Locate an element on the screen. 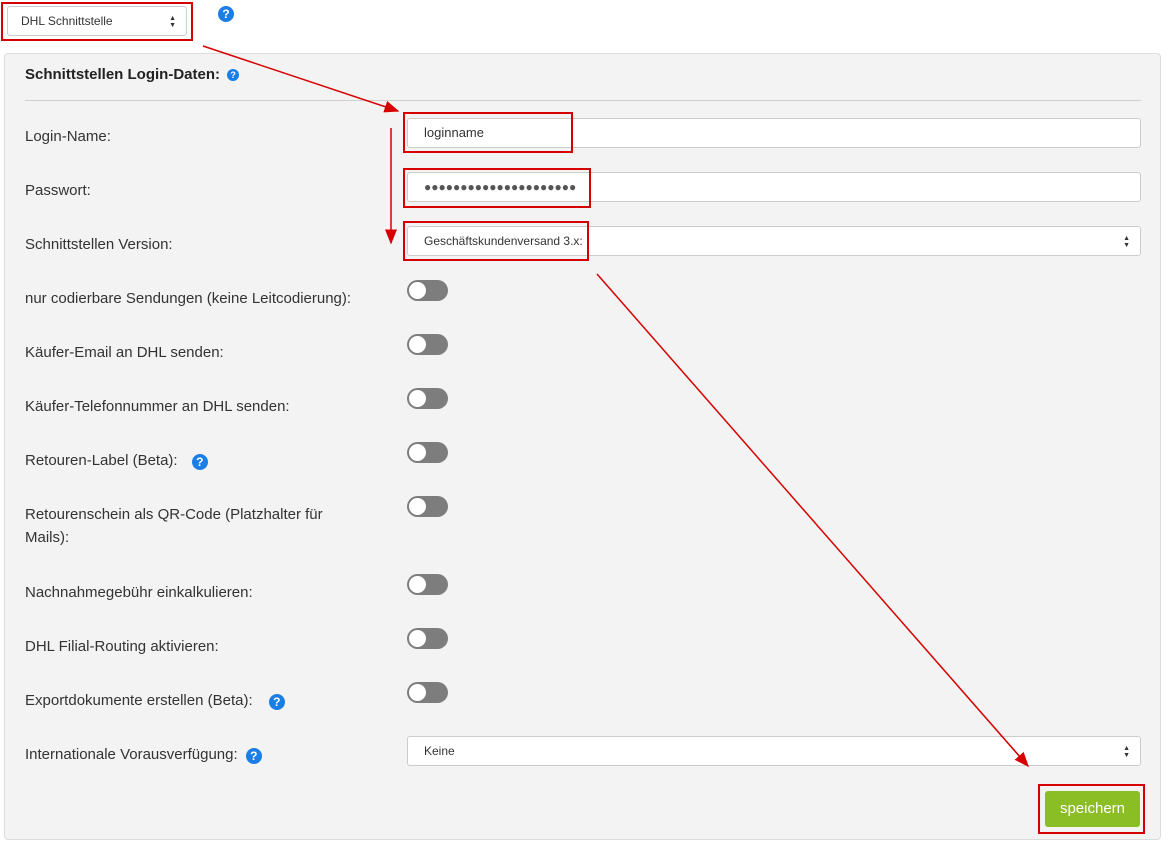 This screenshot has height=846, width=1169. toggle-label-filial-routing: DHL Filial-Routing aktivieren: is located at coordinates (122, 646).